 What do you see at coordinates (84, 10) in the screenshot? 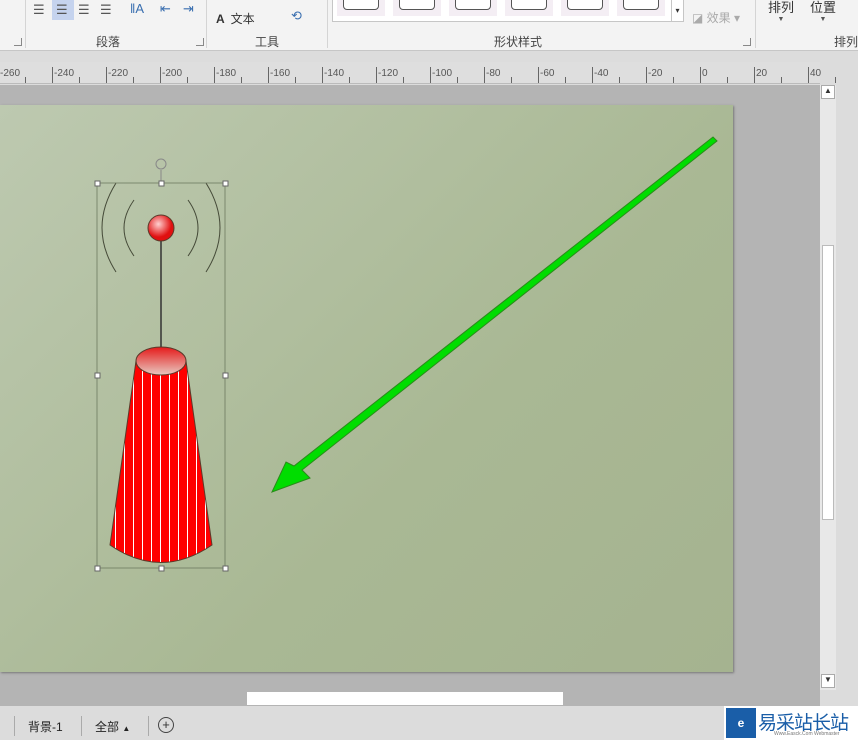
I see `align-right-icon: ☰` at bounding box center [84, 10].